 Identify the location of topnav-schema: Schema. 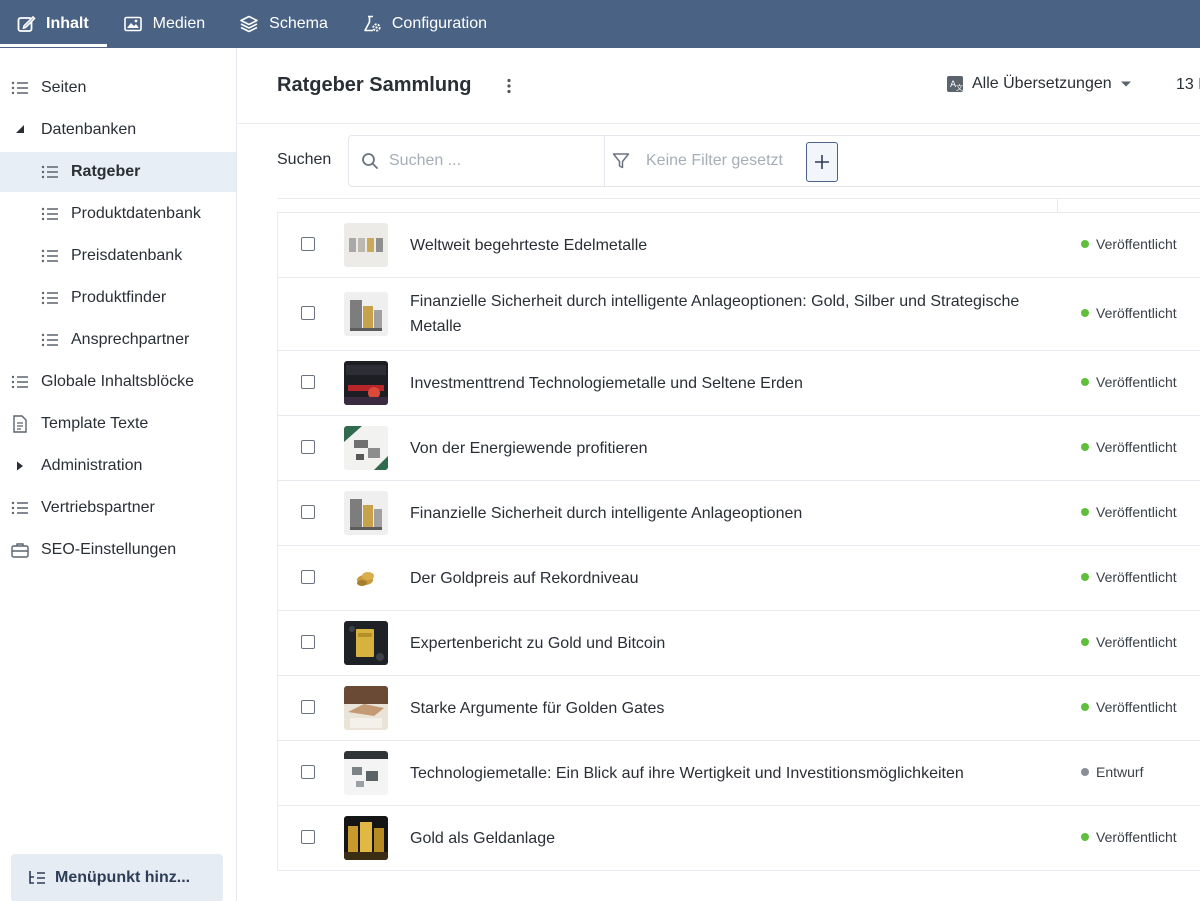
(284, 24).